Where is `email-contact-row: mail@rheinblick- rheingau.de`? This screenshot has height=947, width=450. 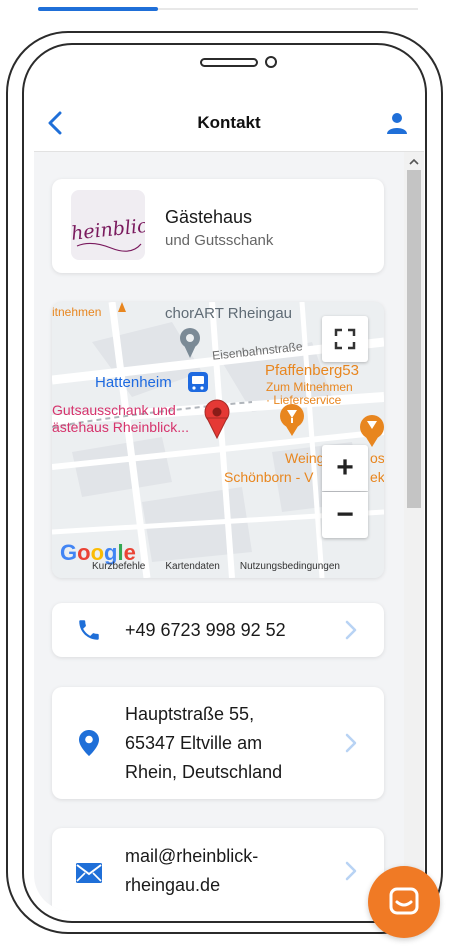 email-contact-row: mail@rheinblick- rheingau.de is located at coordinates (218, 869).